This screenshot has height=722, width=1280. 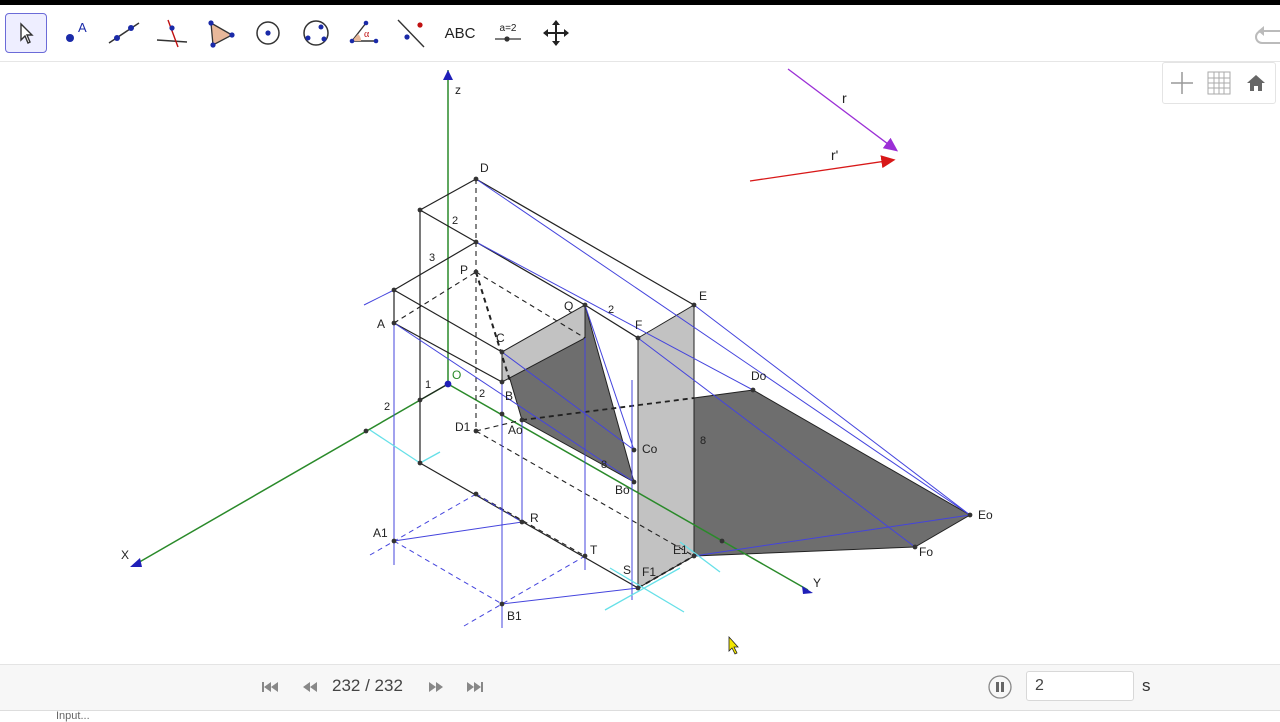 What do you see at coordinates (82, 27) in the screenshot?
I see `point-tool-label: A` at bounding box center [82, 27].